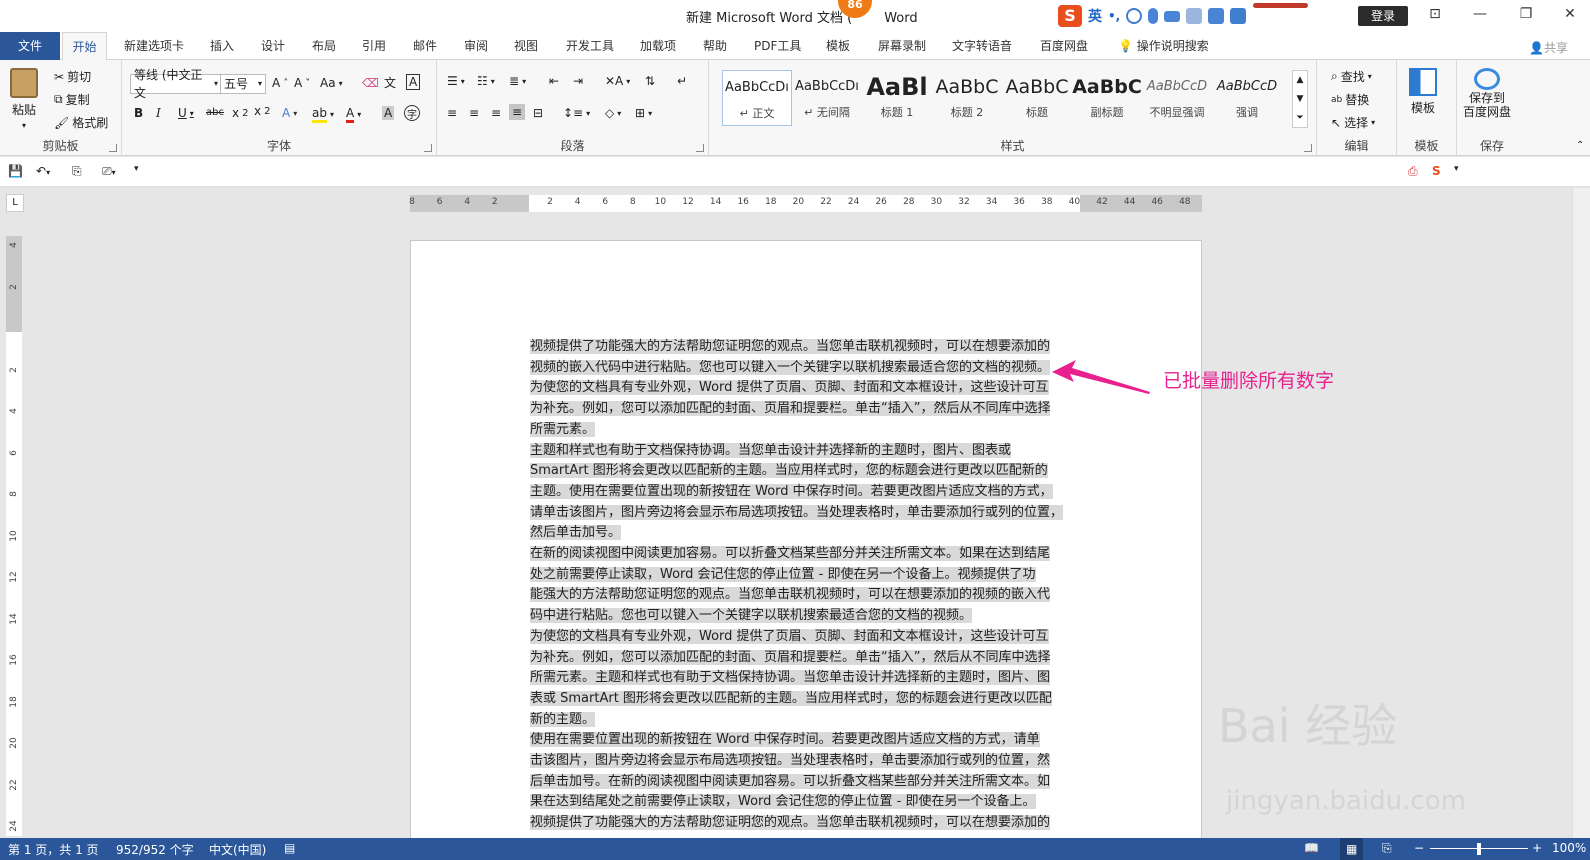 The height and width of the screenshot is (860, 1590). What do you see at coordinates (790, 678) in the screenshot?
I see `selected-text: 所需元素。主题和样式也有助于文档保持协调。当您单击设计并选择新的主题时，图片、图` at bounding box center [790, 678].